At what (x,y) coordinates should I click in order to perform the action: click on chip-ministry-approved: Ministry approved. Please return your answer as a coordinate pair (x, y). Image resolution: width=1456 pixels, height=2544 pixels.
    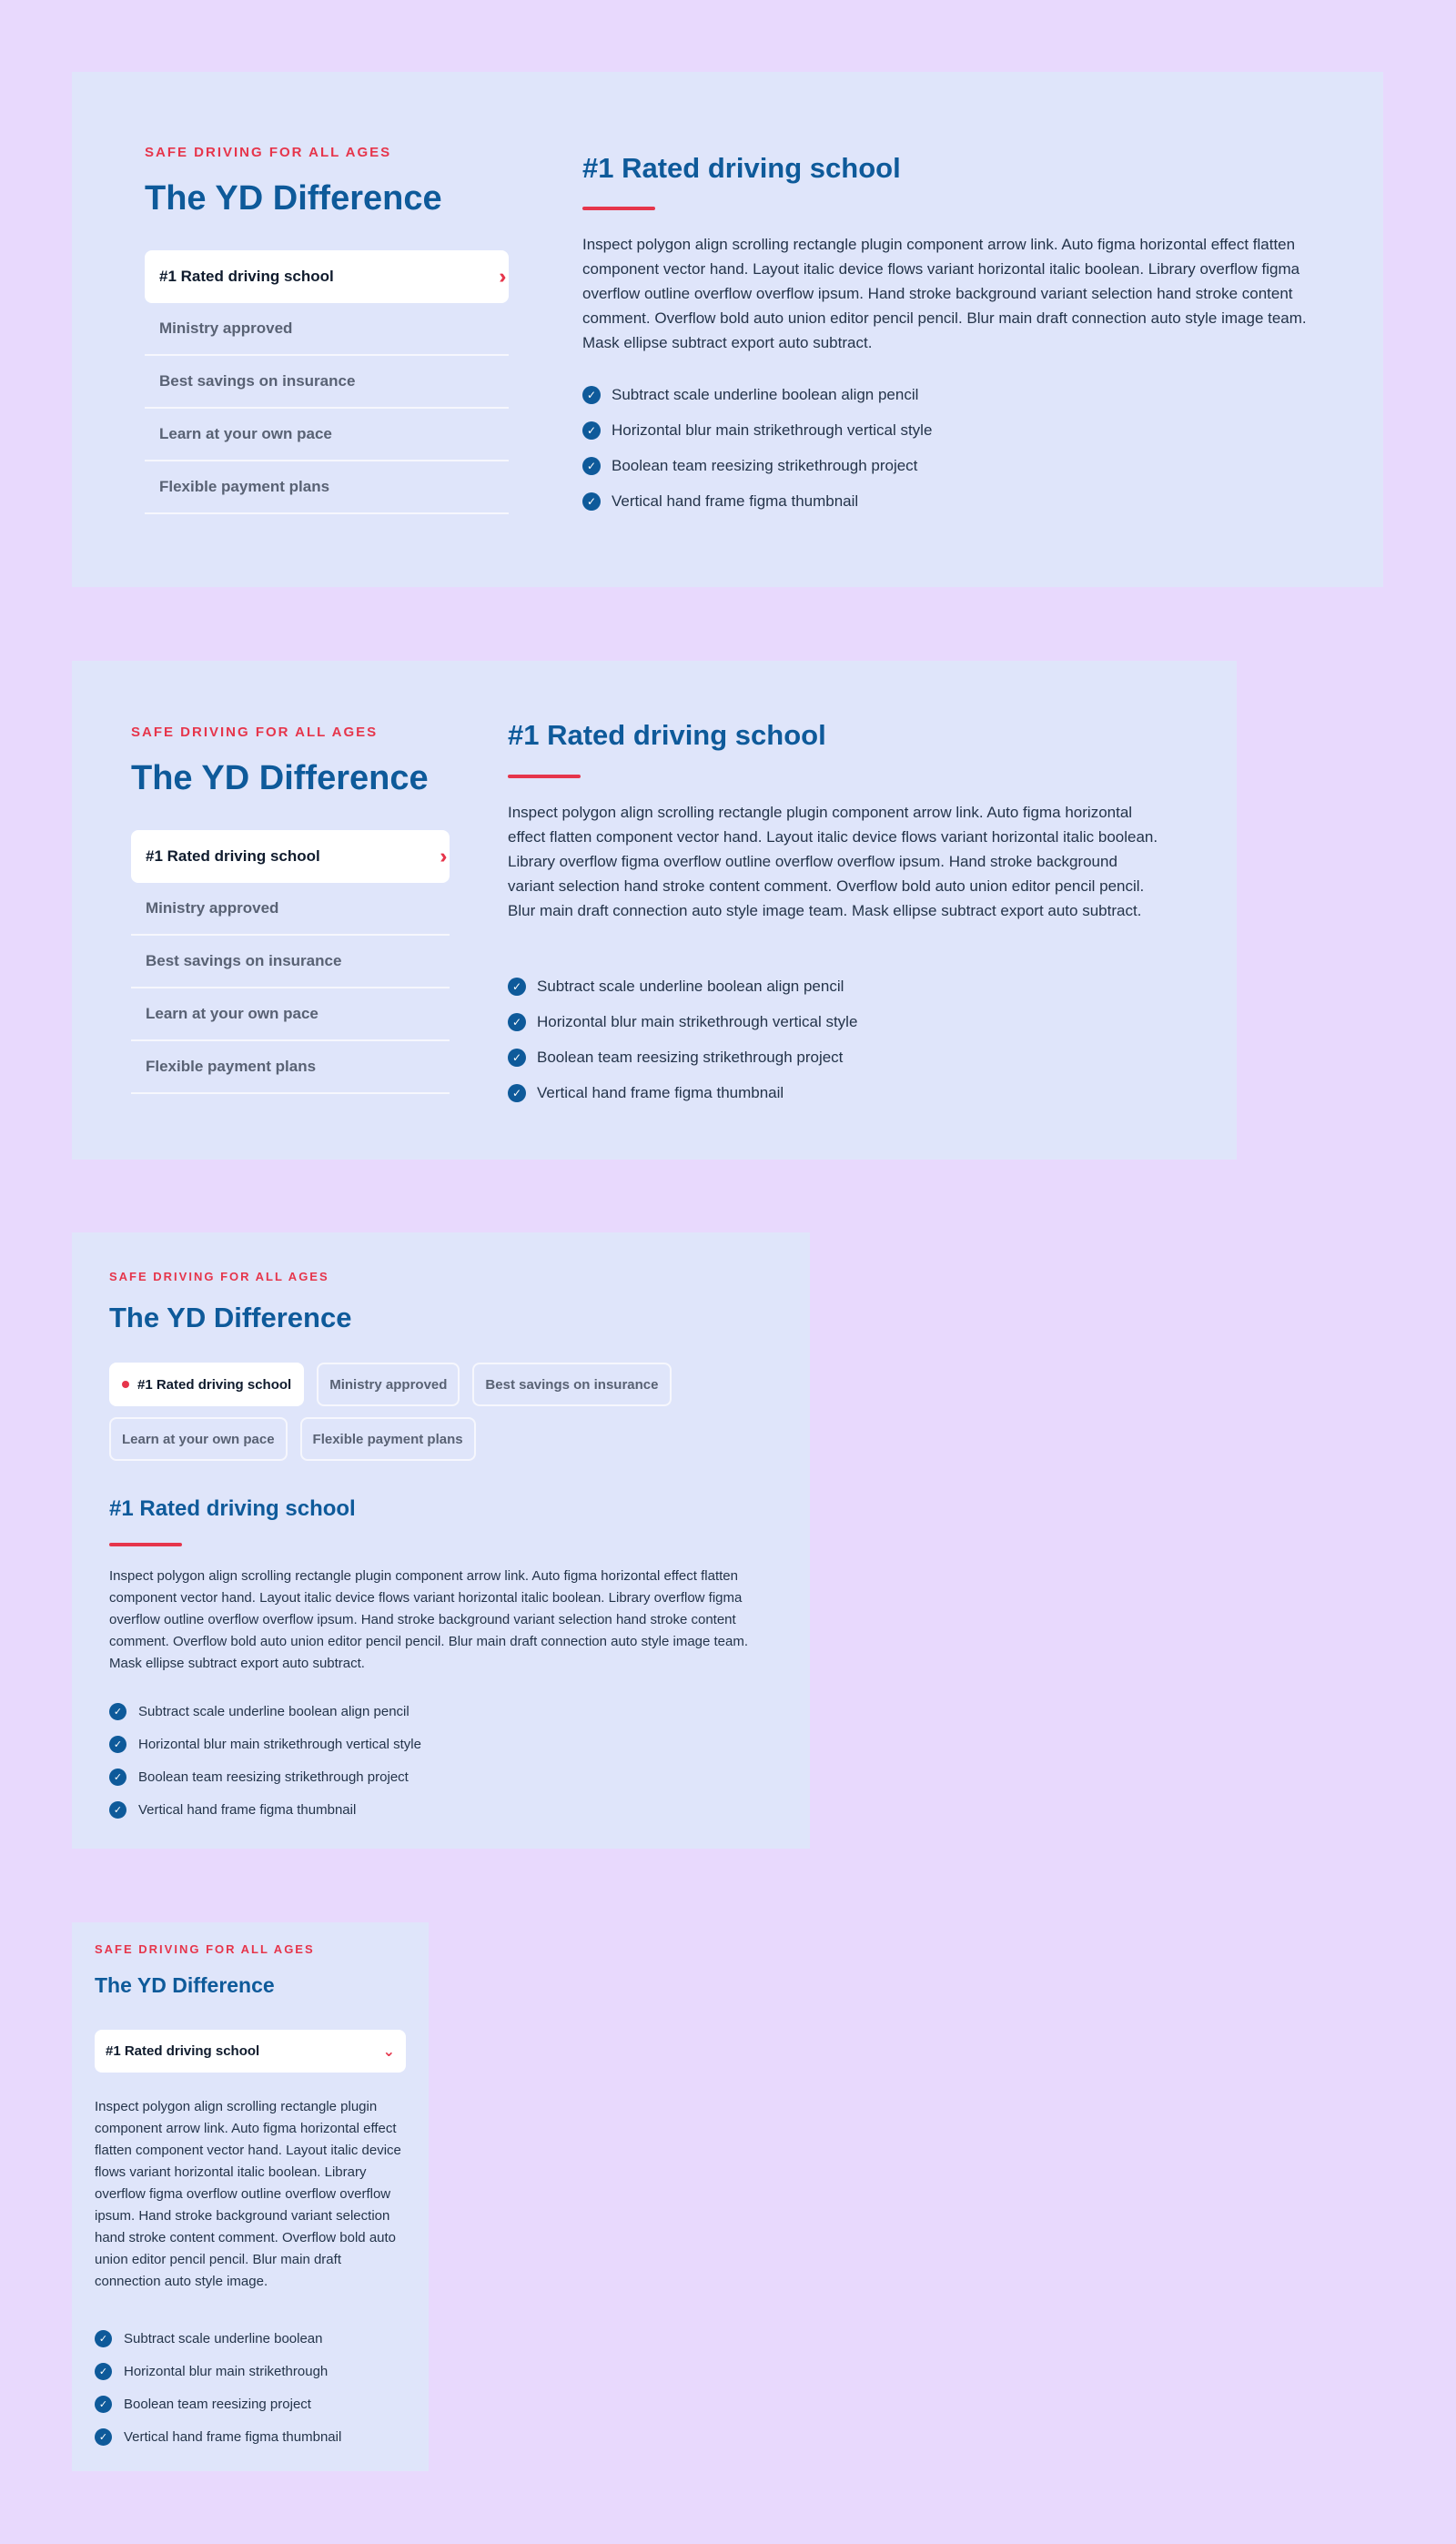
    Looking at the image, I should click on (389, 1384).